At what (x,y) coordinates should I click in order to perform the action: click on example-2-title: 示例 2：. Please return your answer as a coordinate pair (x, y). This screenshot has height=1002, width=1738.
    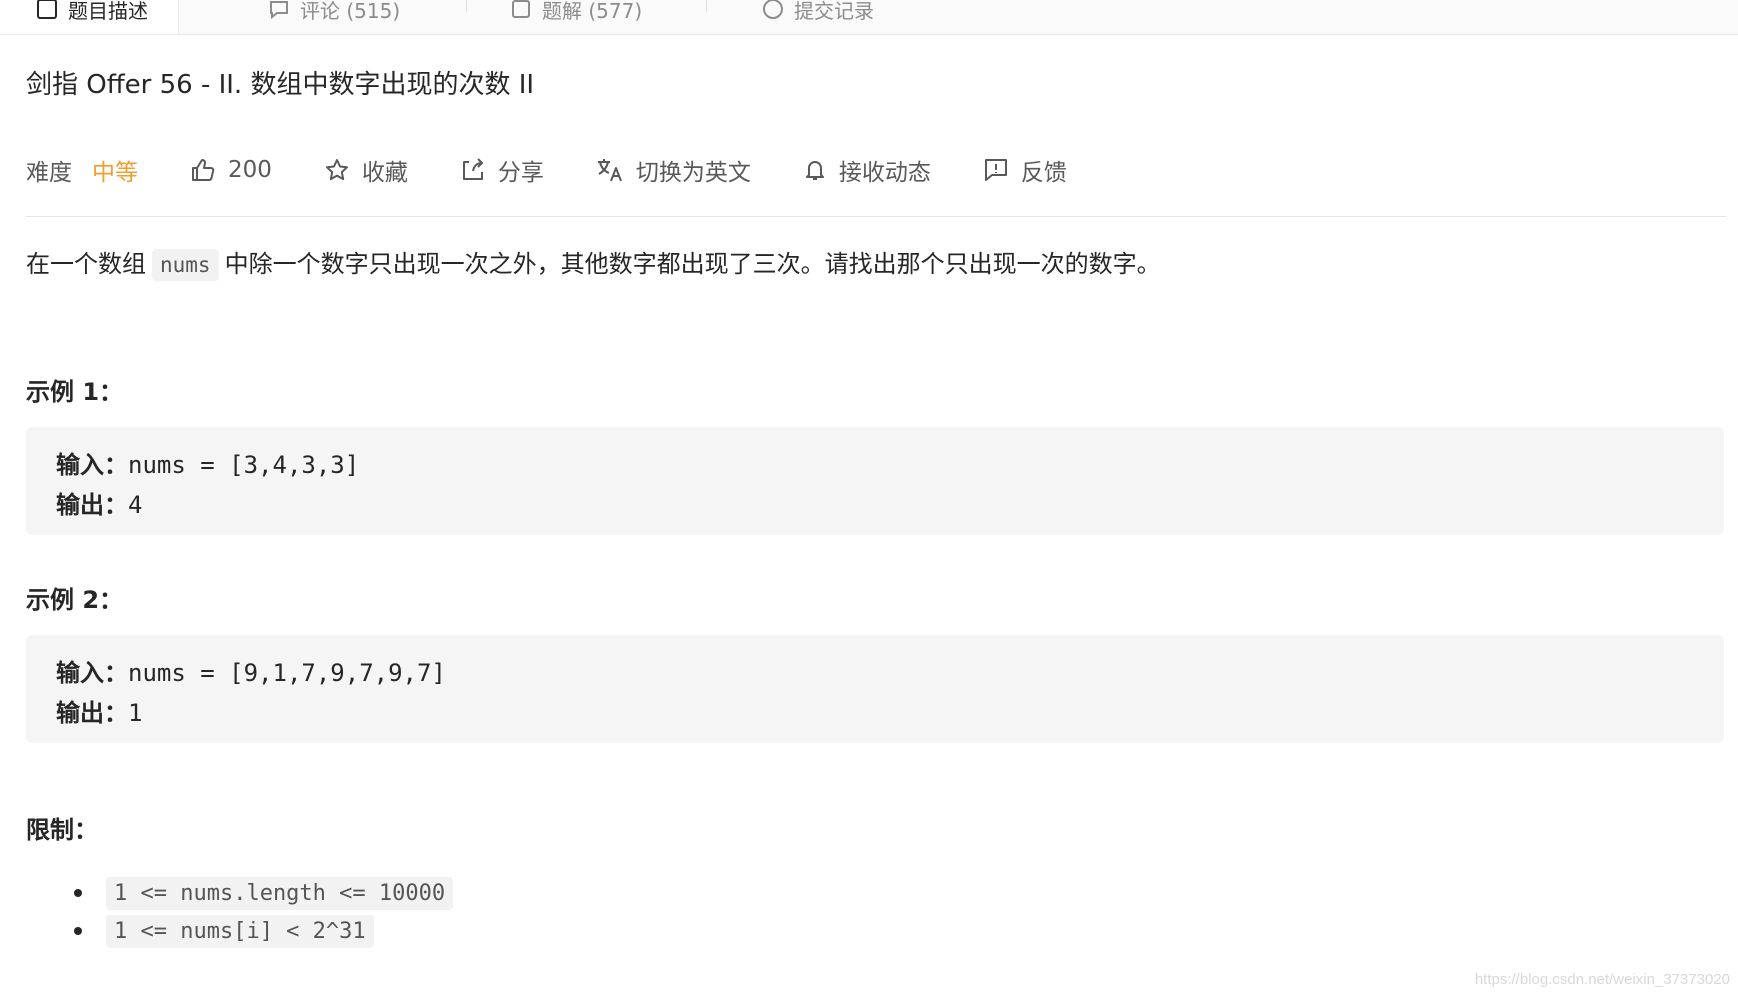
    Looking at the image, I should click on (75, 600).